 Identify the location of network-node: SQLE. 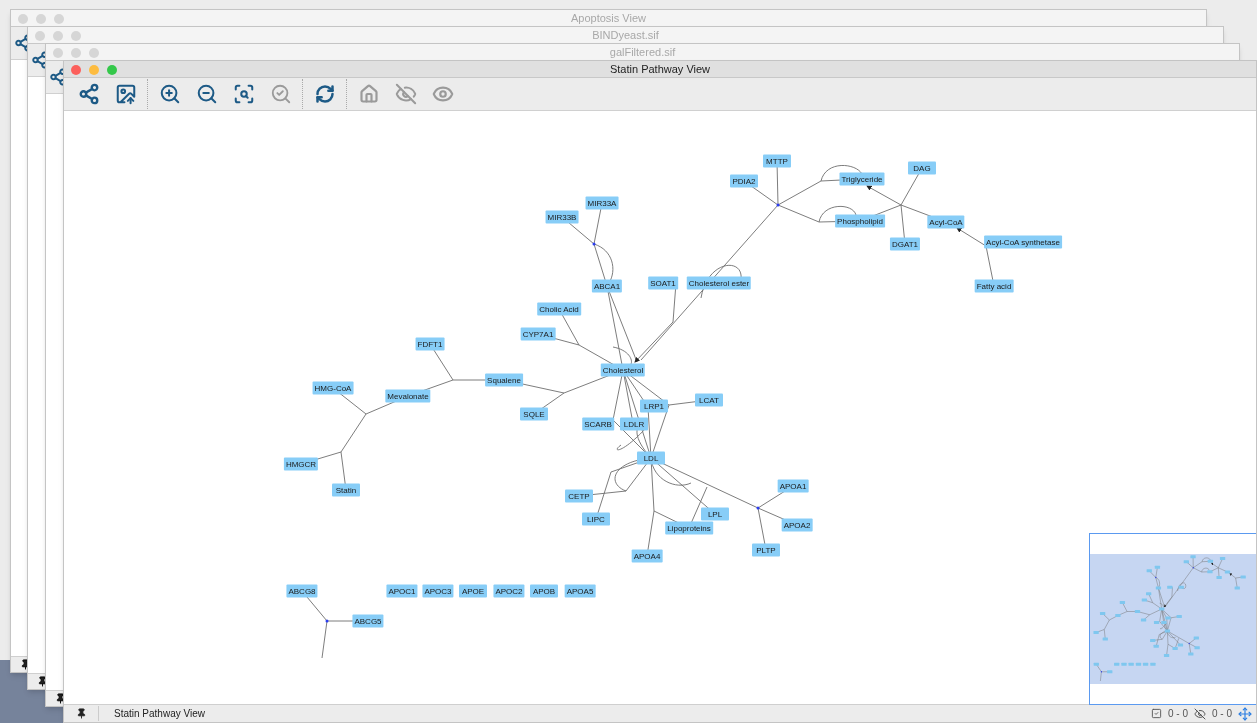
(534, 414).